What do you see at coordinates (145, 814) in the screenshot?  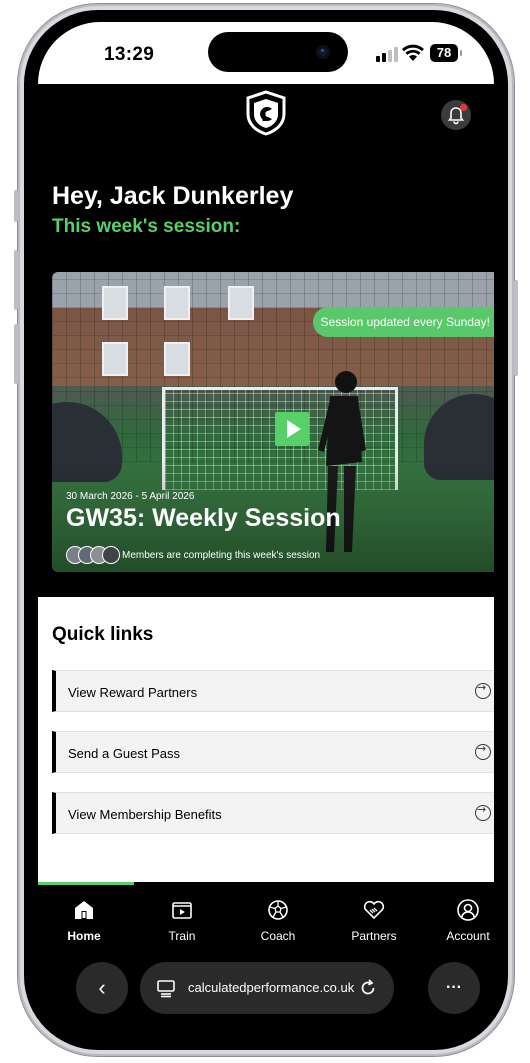 I see `quick-link-label: View Membership Benefits` at bounding box center [145, 814].